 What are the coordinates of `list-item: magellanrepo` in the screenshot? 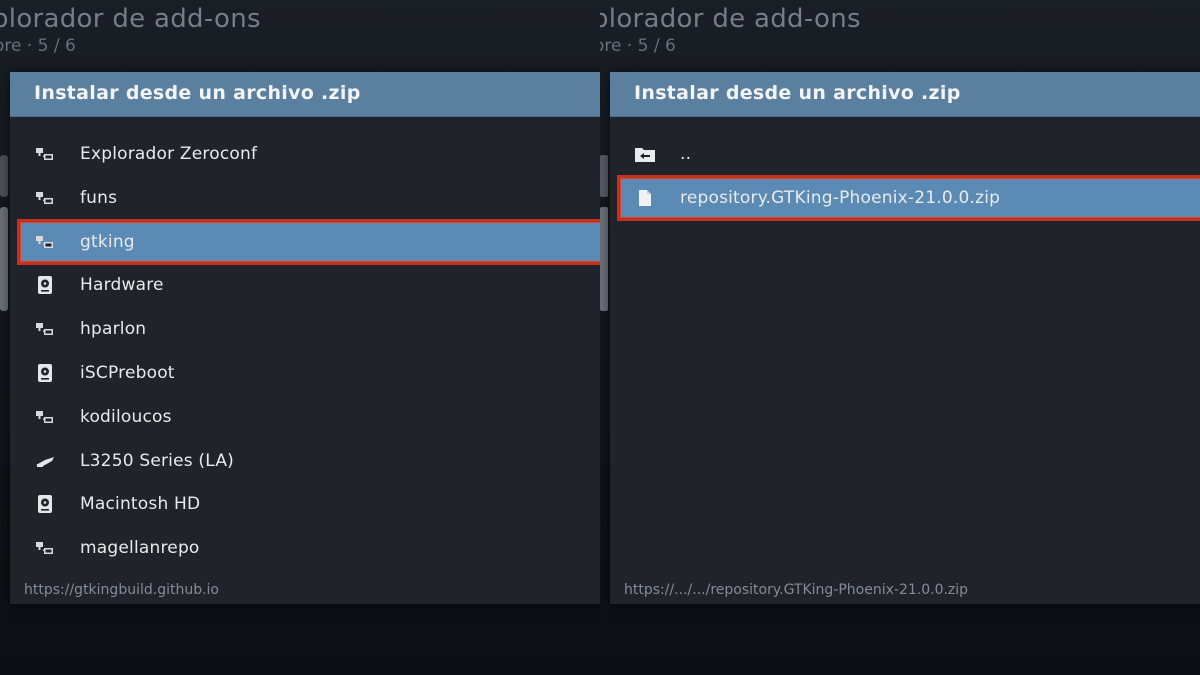 It's located at (310, 548).